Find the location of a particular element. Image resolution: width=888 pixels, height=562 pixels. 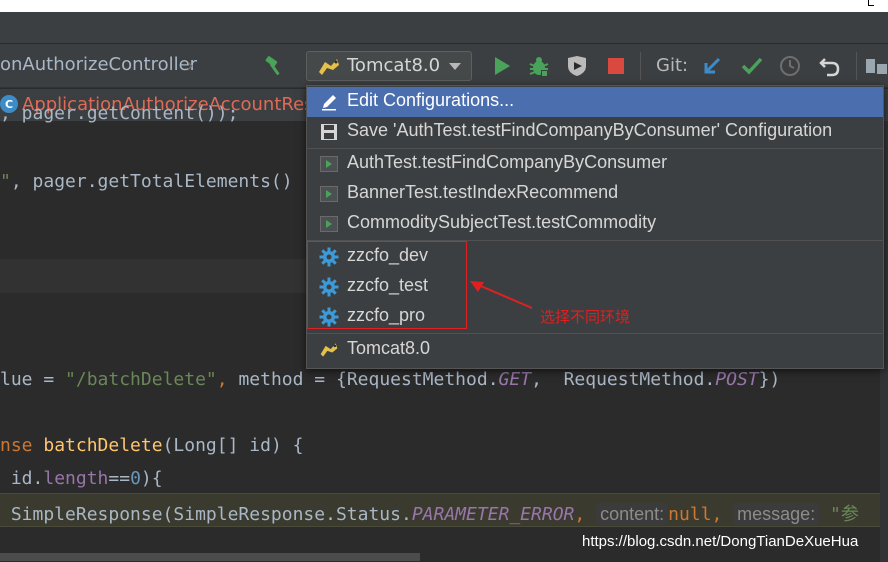

stop-icon is located at coordinates (616, 66).